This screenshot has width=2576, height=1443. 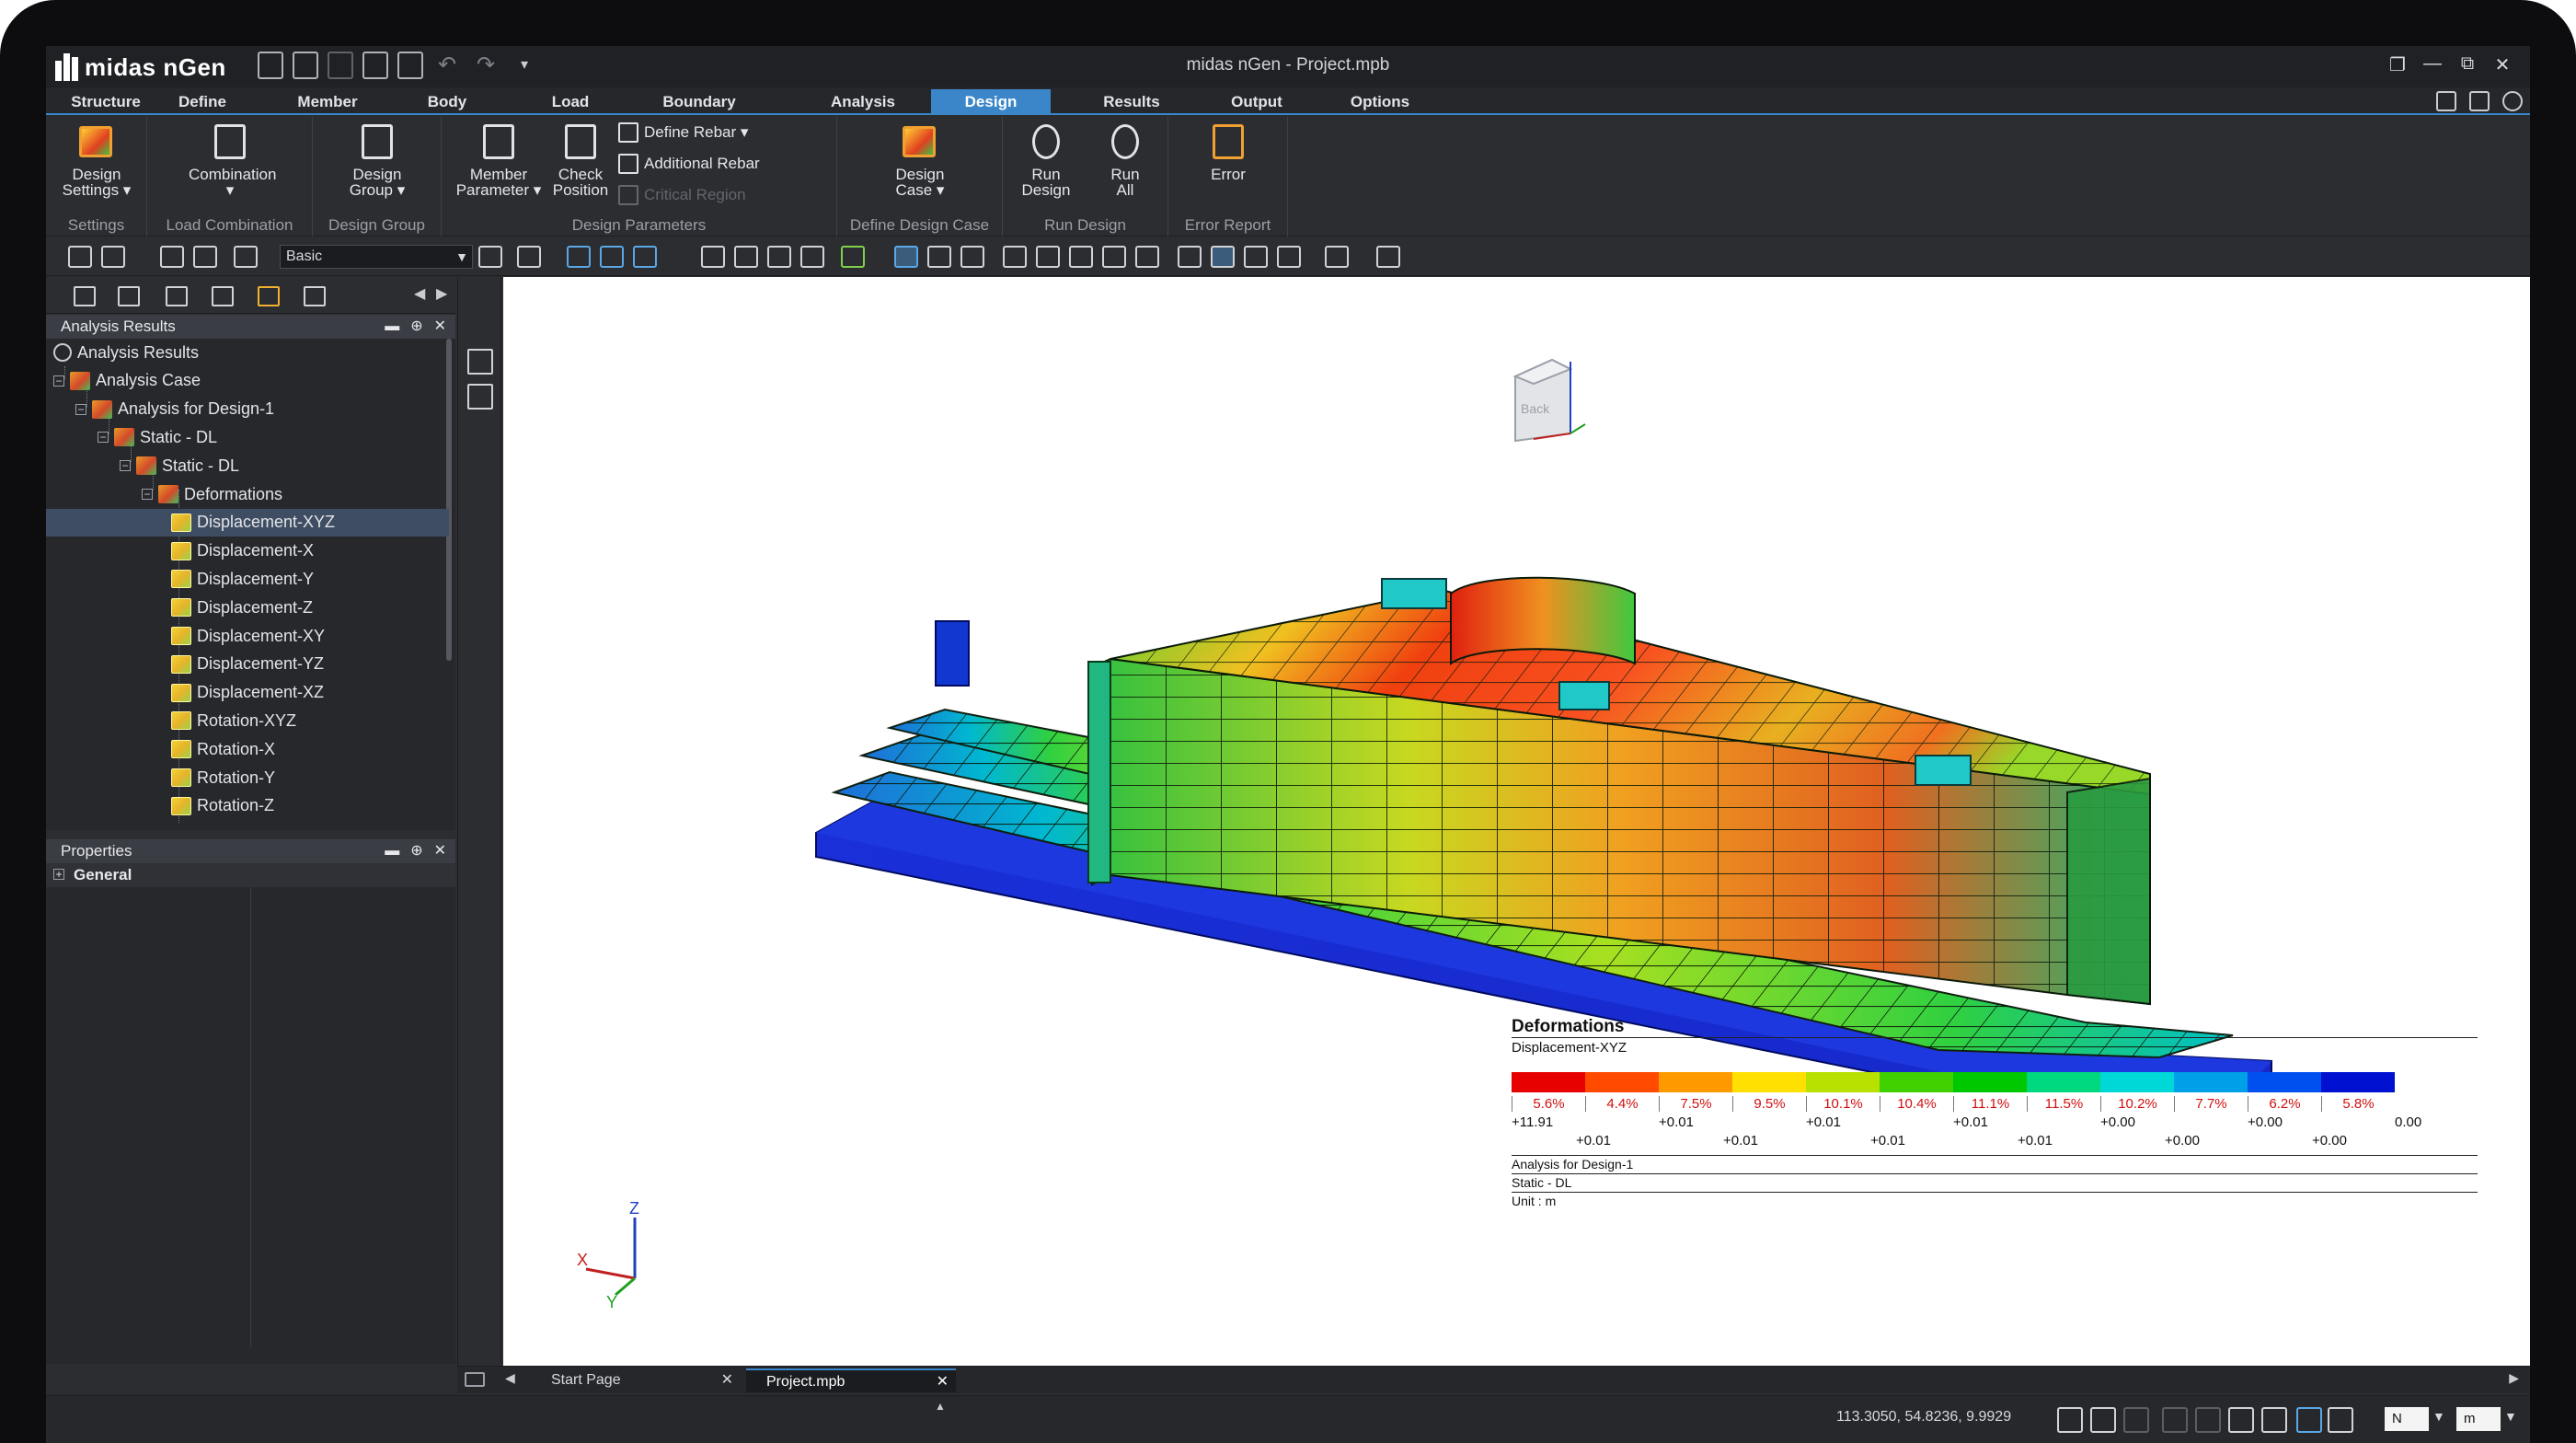 What do you see at coordinates (247, 664) in the screenshot?
I see `tree-item: Displacement-YZ` at bounding box center [247, 664].